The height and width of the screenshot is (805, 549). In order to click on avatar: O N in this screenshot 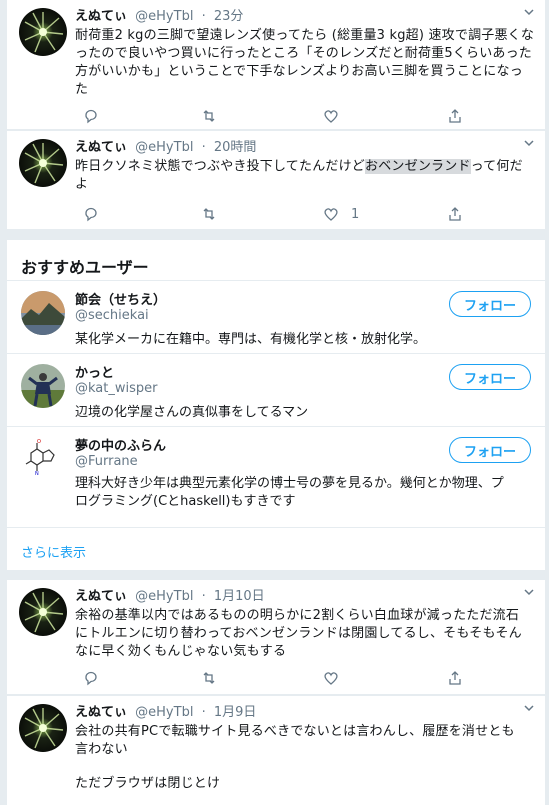, I will do `click(43, 459)`.